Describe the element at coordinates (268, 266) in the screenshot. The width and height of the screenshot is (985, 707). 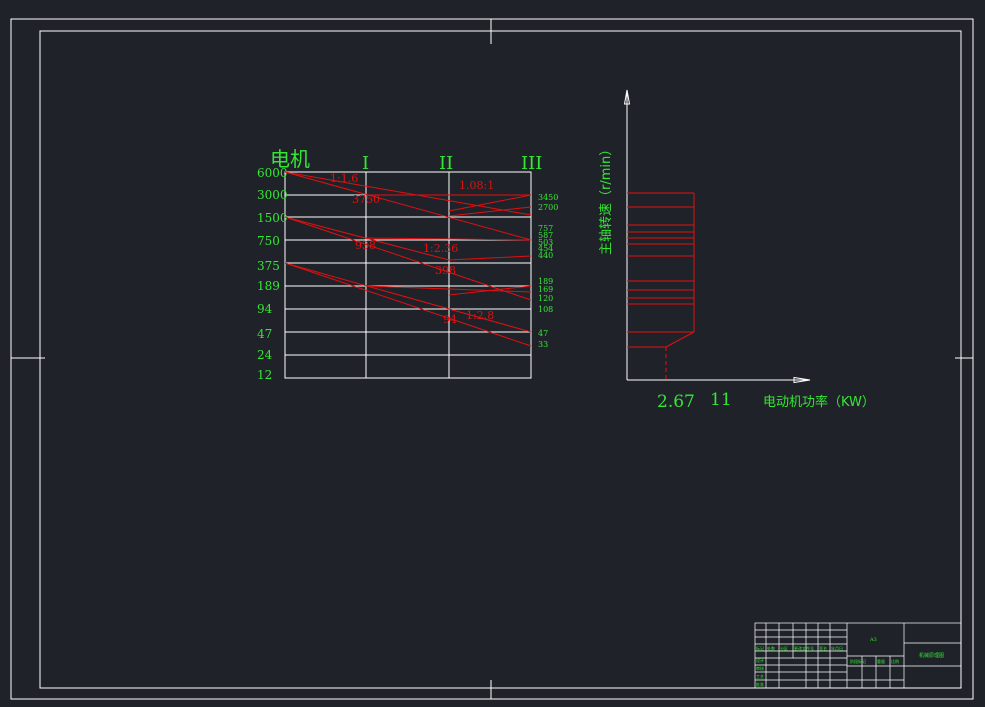
I see `speed-level-375: 375` at that location.